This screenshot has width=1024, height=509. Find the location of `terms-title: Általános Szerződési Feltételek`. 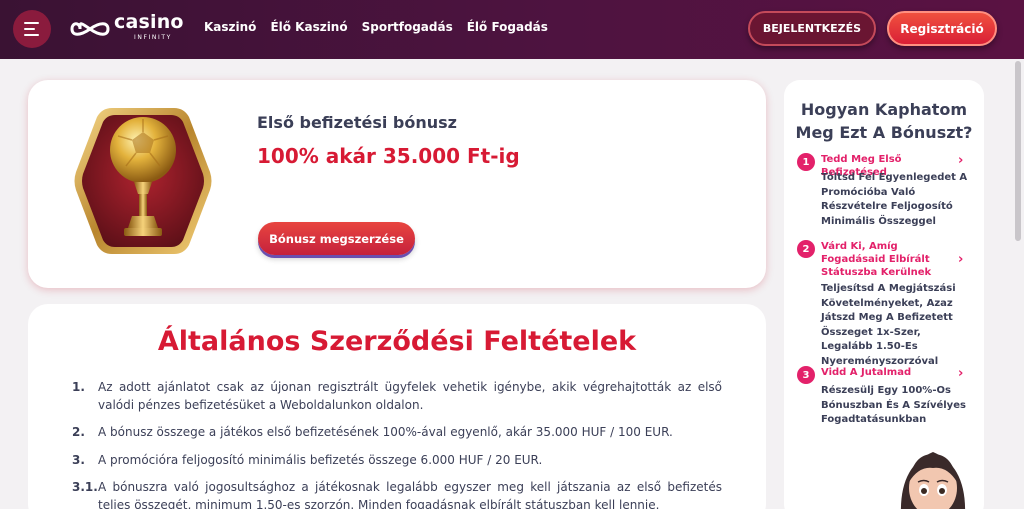

terms-title: Általános Szerződési Feltételek is located at coordinates (397, 341).